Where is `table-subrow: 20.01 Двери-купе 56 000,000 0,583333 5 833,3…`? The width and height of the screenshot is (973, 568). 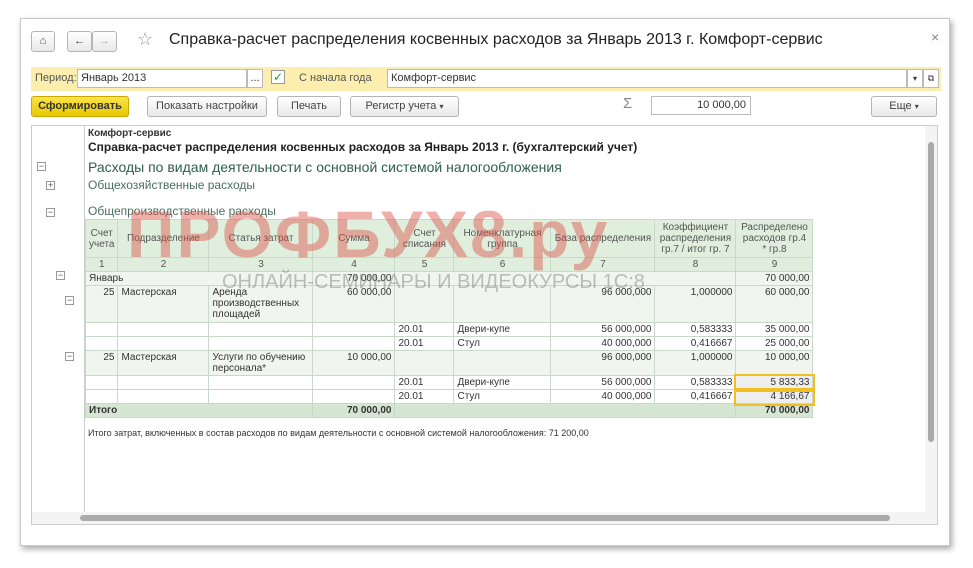
table-subrow: 20.01 Двери-купе 56 000,000 0,583333 5 833,3… is located at coordinates (449, 382).